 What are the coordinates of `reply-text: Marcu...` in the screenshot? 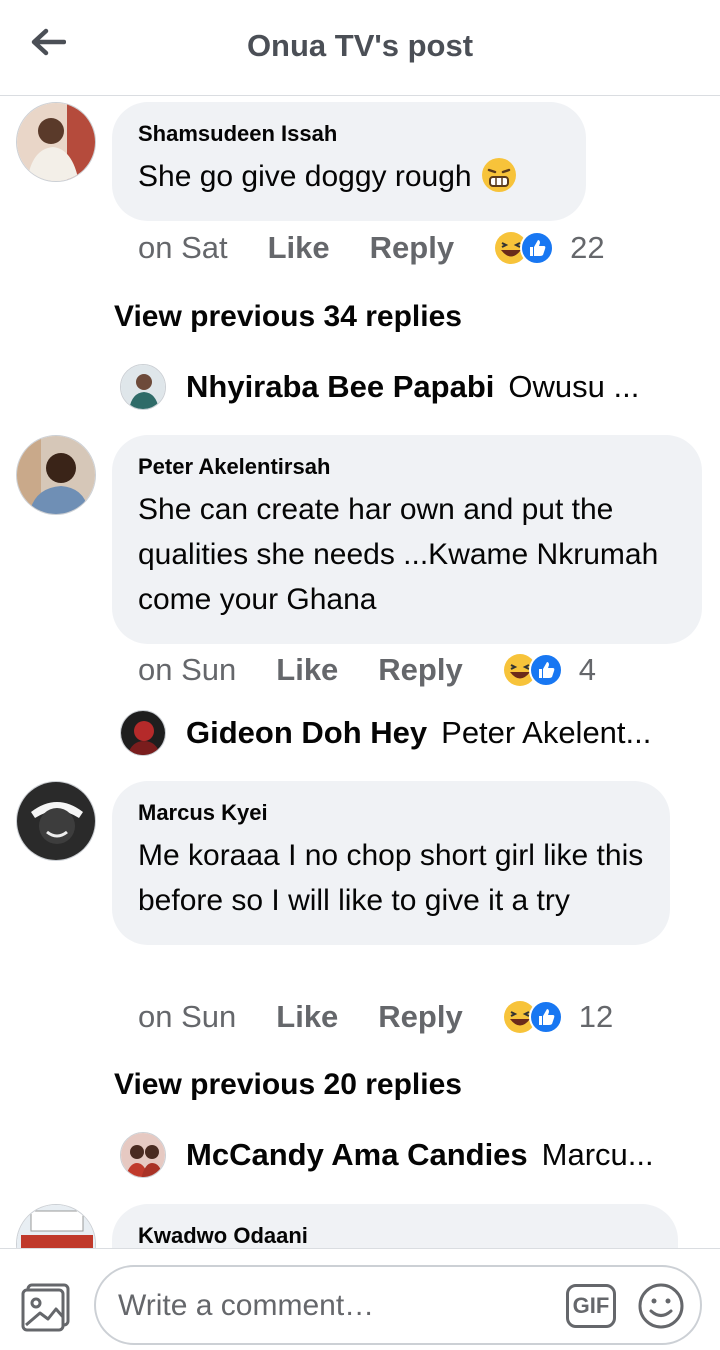 It's located at (597, 1154).